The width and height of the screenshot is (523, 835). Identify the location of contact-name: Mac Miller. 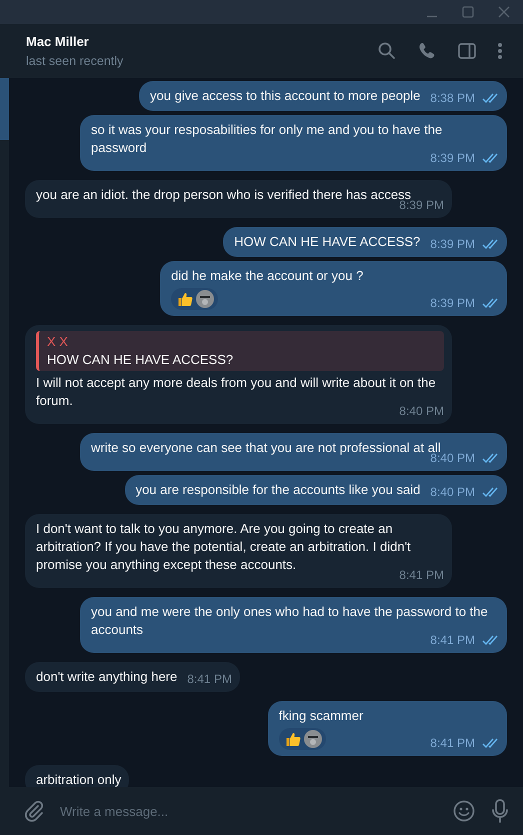
(58, 41).